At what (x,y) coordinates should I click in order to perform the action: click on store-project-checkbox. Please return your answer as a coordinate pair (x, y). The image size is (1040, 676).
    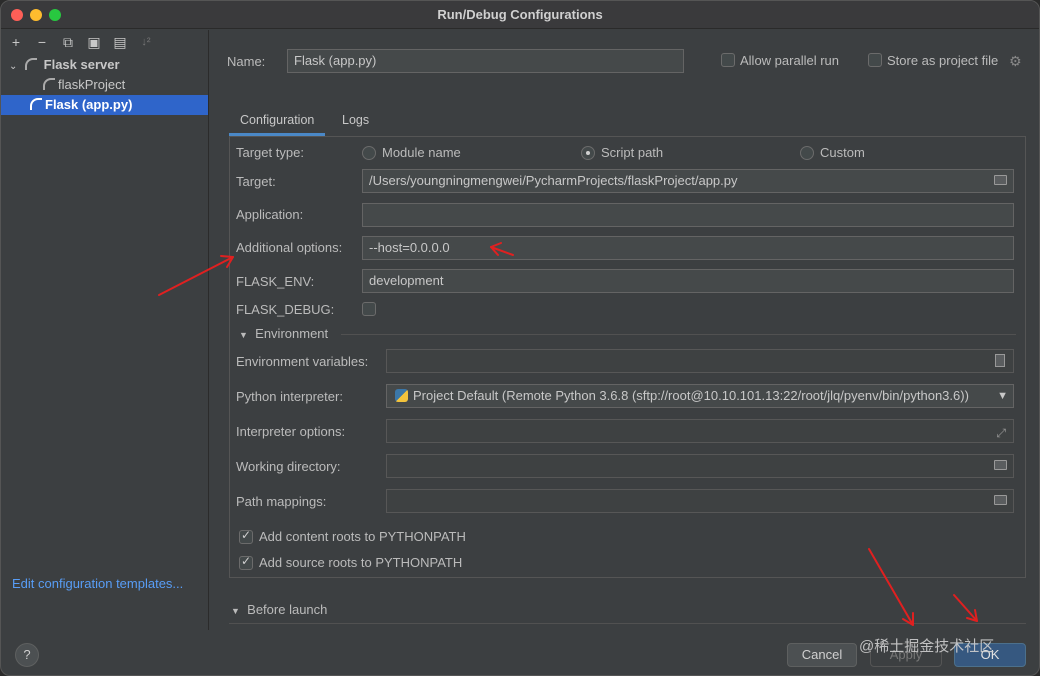
    Looking at the image, I should click on (875, 60).